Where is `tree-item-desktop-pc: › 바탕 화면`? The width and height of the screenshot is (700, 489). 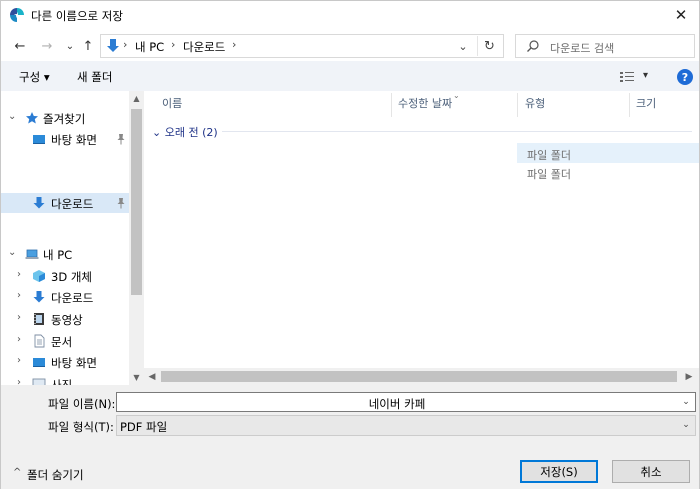
tree-item-desktop-pc: › 바탕 화면 is located at coordinates (65, 362).